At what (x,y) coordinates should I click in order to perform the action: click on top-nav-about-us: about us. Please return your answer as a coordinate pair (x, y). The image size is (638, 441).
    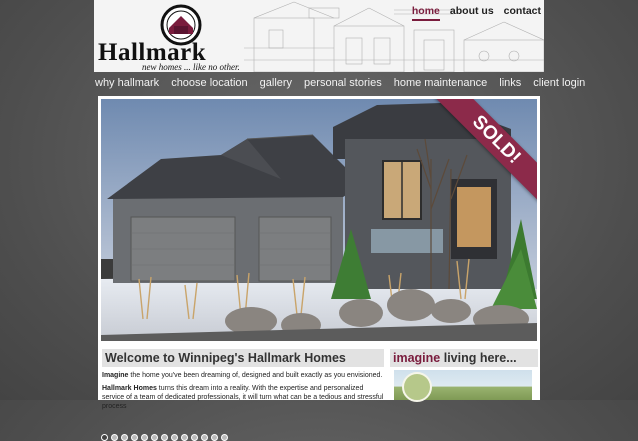
    Looking at the image, I should click on (472, 13).